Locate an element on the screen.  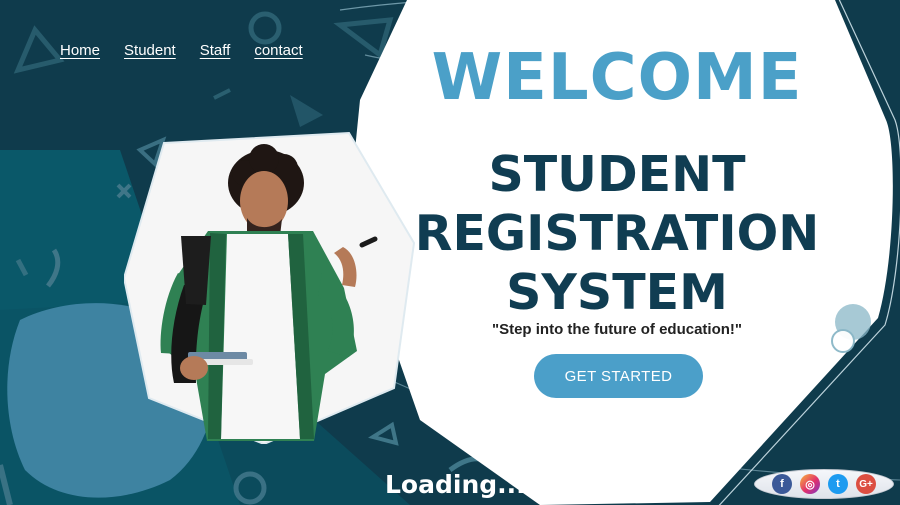
title-line-system: SYSTEM is located at coordinates (617, 292).